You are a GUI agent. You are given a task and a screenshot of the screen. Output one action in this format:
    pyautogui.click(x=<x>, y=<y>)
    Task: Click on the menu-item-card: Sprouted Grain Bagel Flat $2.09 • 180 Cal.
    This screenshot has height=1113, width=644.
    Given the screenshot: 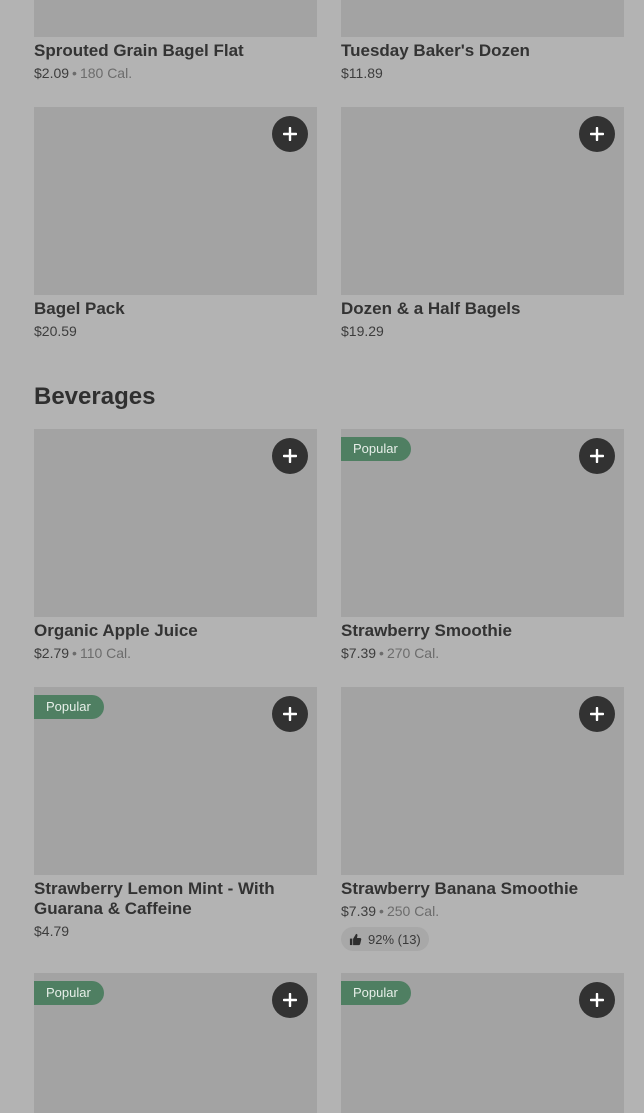 What is the action you would take?
    pyautogui.click(x=175, y=41)
    